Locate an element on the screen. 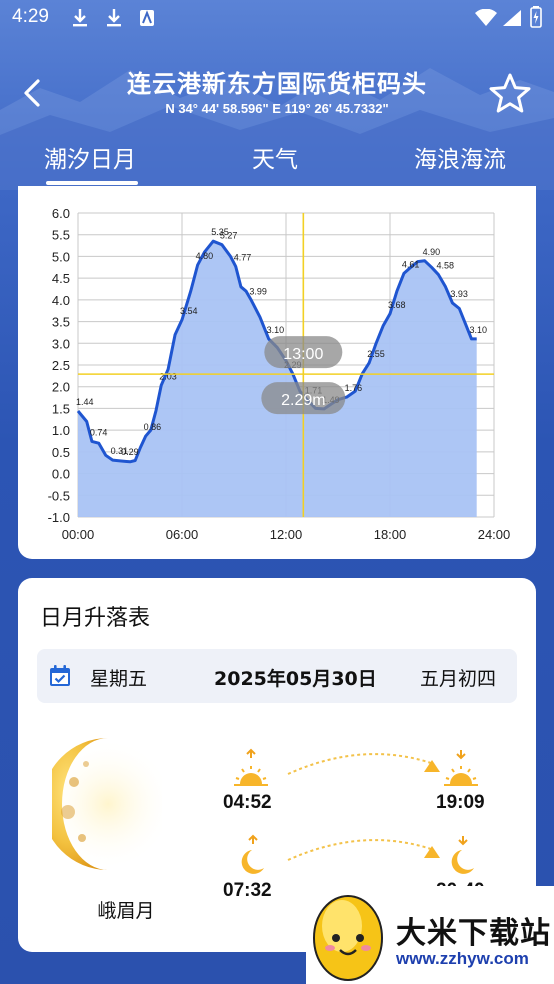 This screenshot has height=984, width=554. y-tick-label: 5.5 is located at coordinates (61, 235).